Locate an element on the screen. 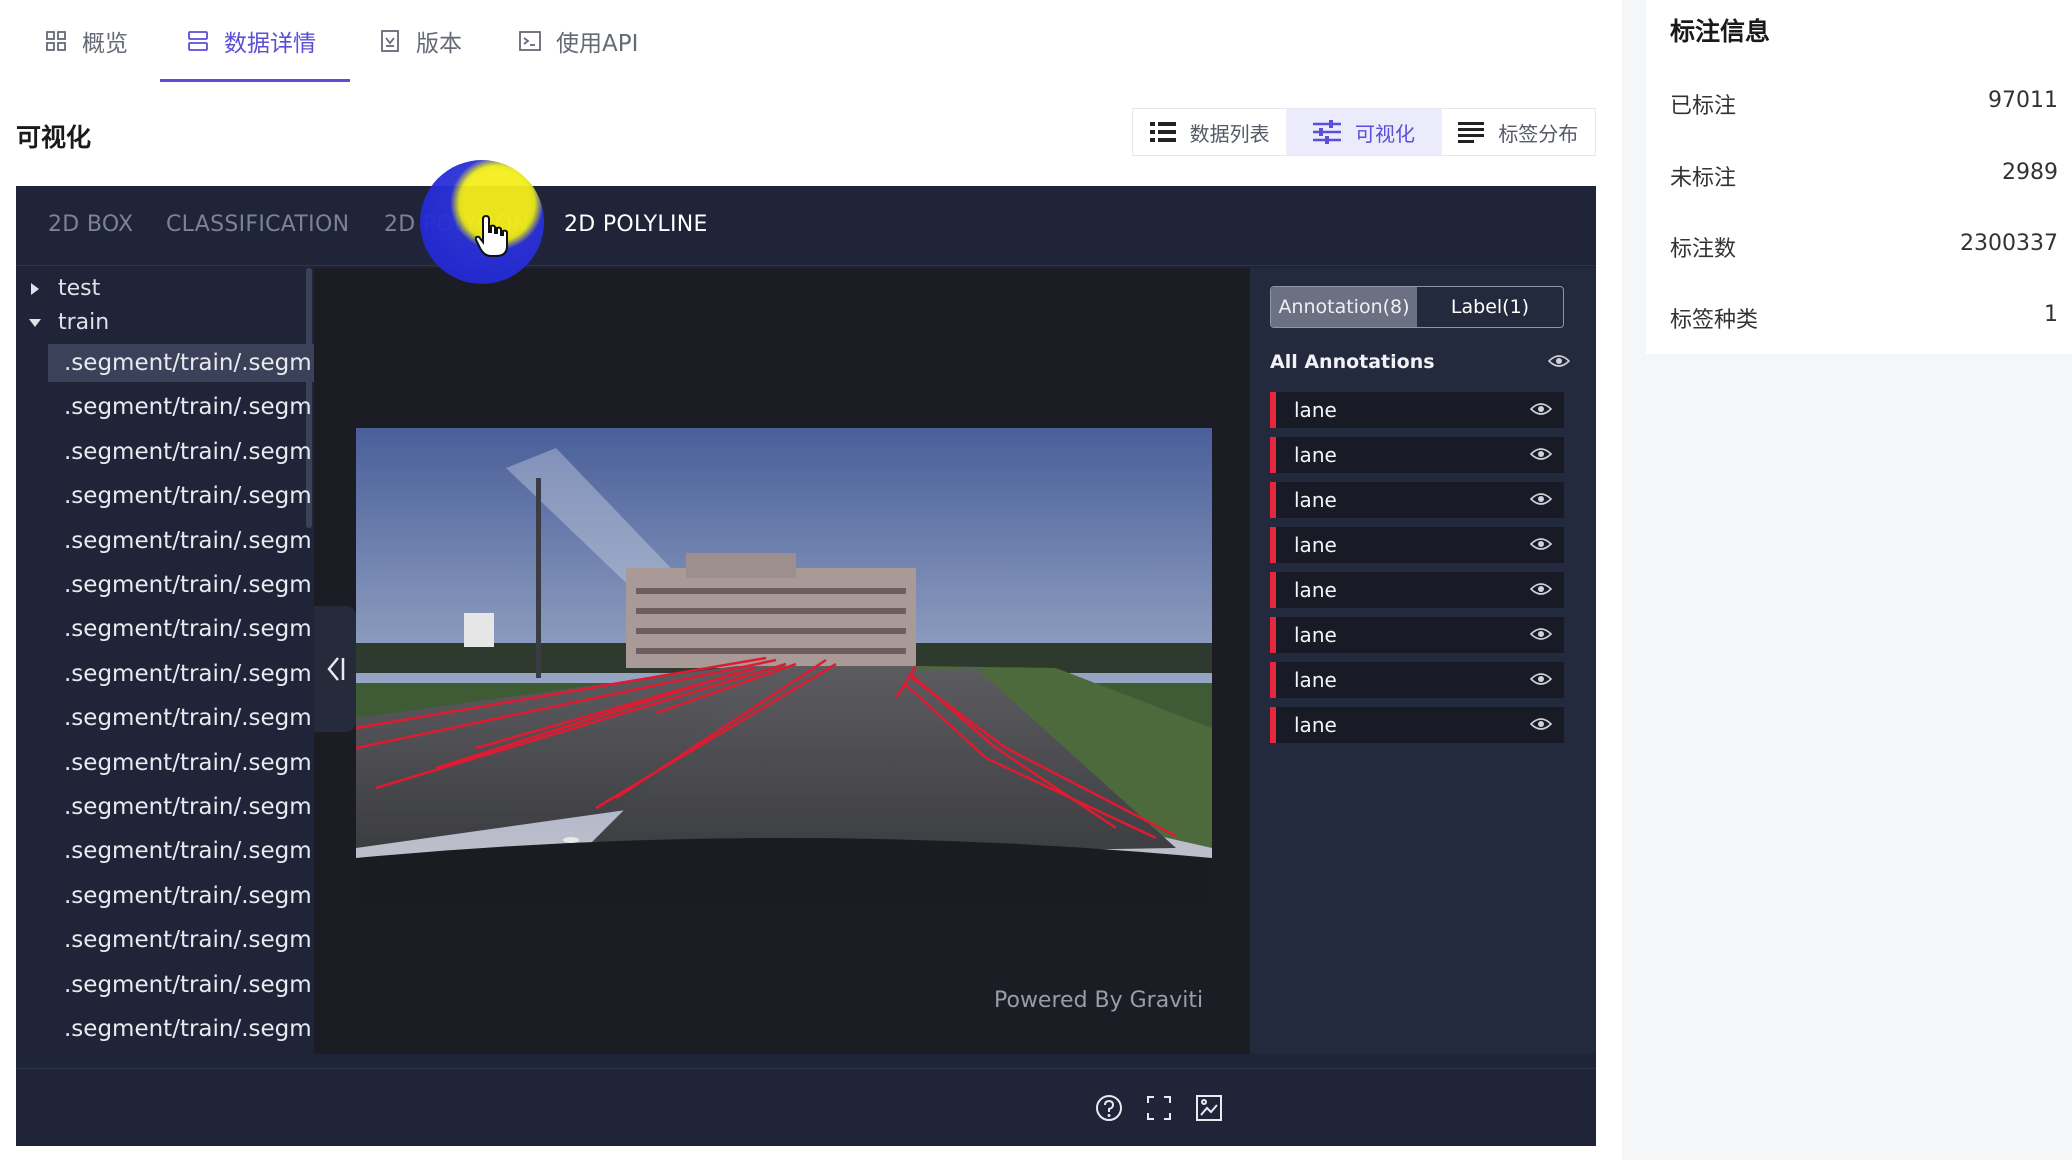 The image size is (2072, 1160). collapse-sidebar-button is located at coordinates (335, 669).